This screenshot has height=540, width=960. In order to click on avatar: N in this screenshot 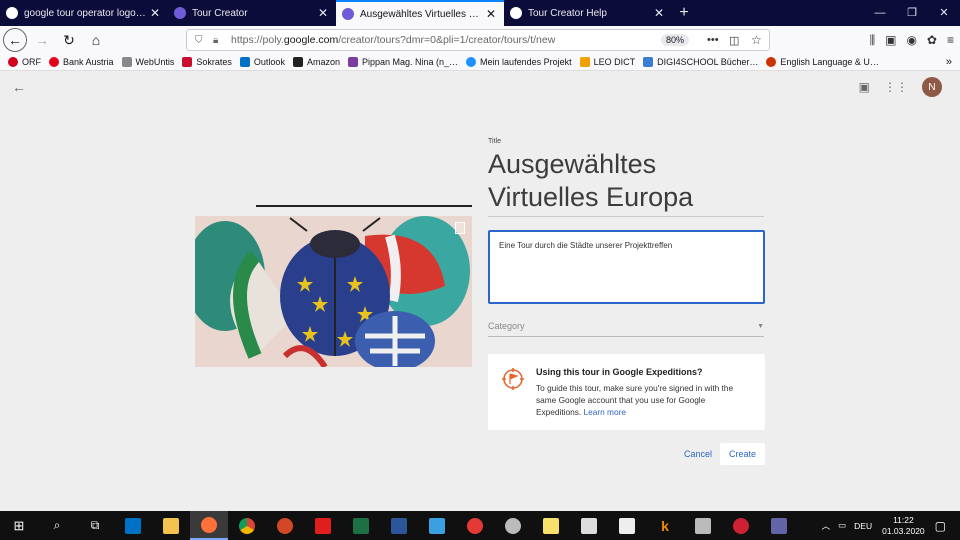, I will do `click(932, 87)`.